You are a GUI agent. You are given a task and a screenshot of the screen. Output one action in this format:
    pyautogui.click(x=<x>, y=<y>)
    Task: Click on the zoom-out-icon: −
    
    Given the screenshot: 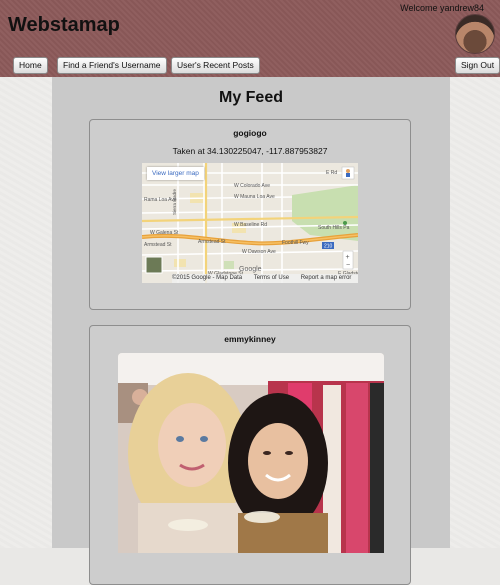 What is the action you would take?
    pyautogui.click(x=348, y=265)
    